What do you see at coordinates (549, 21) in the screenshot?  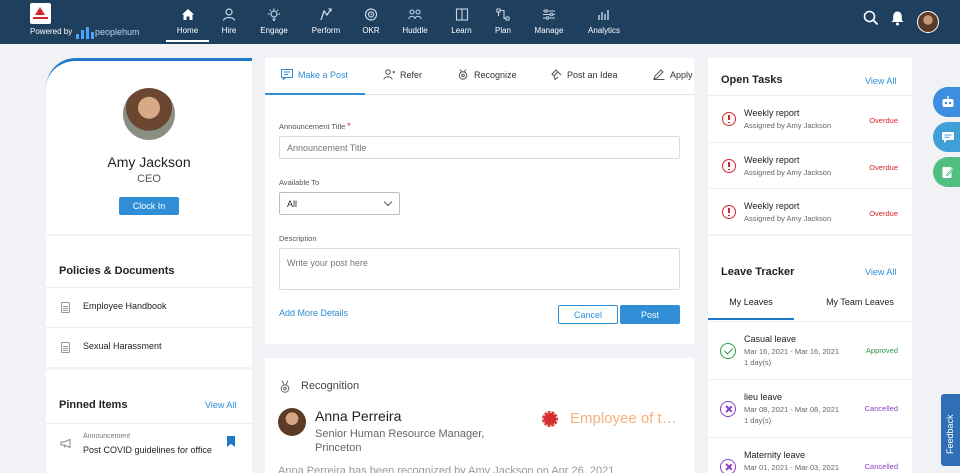 I see `nav-manage: Manage` at bounding box center [549, 21].